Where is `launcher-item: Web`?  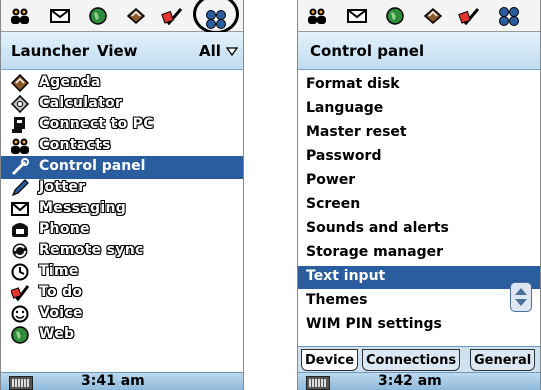 launcher-item: Web is located at coordinates (122, 335).